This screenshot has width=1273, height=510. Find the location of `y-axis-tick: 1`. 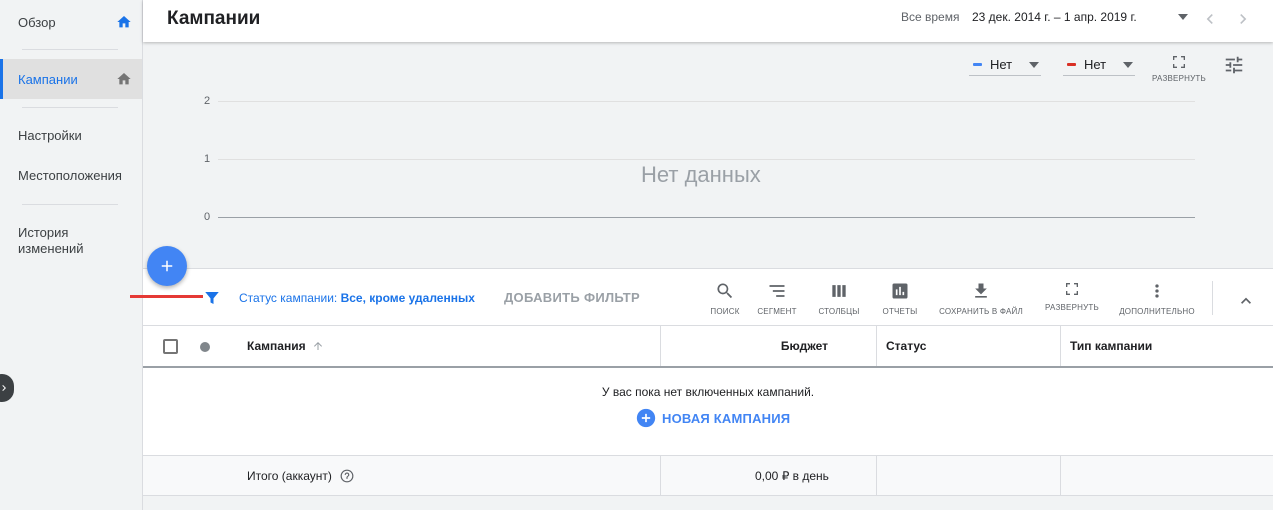

y-axis-tick: 1 is located at coordinates (207, 159).